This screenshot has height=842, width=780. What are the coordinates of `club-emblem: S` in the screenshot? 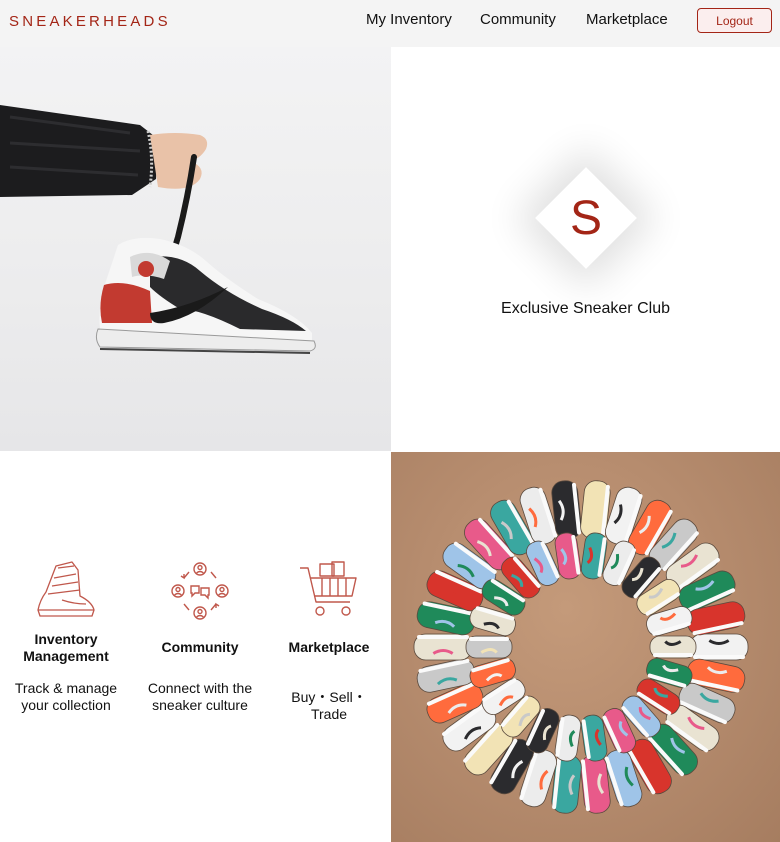 It's located at (586, 218).